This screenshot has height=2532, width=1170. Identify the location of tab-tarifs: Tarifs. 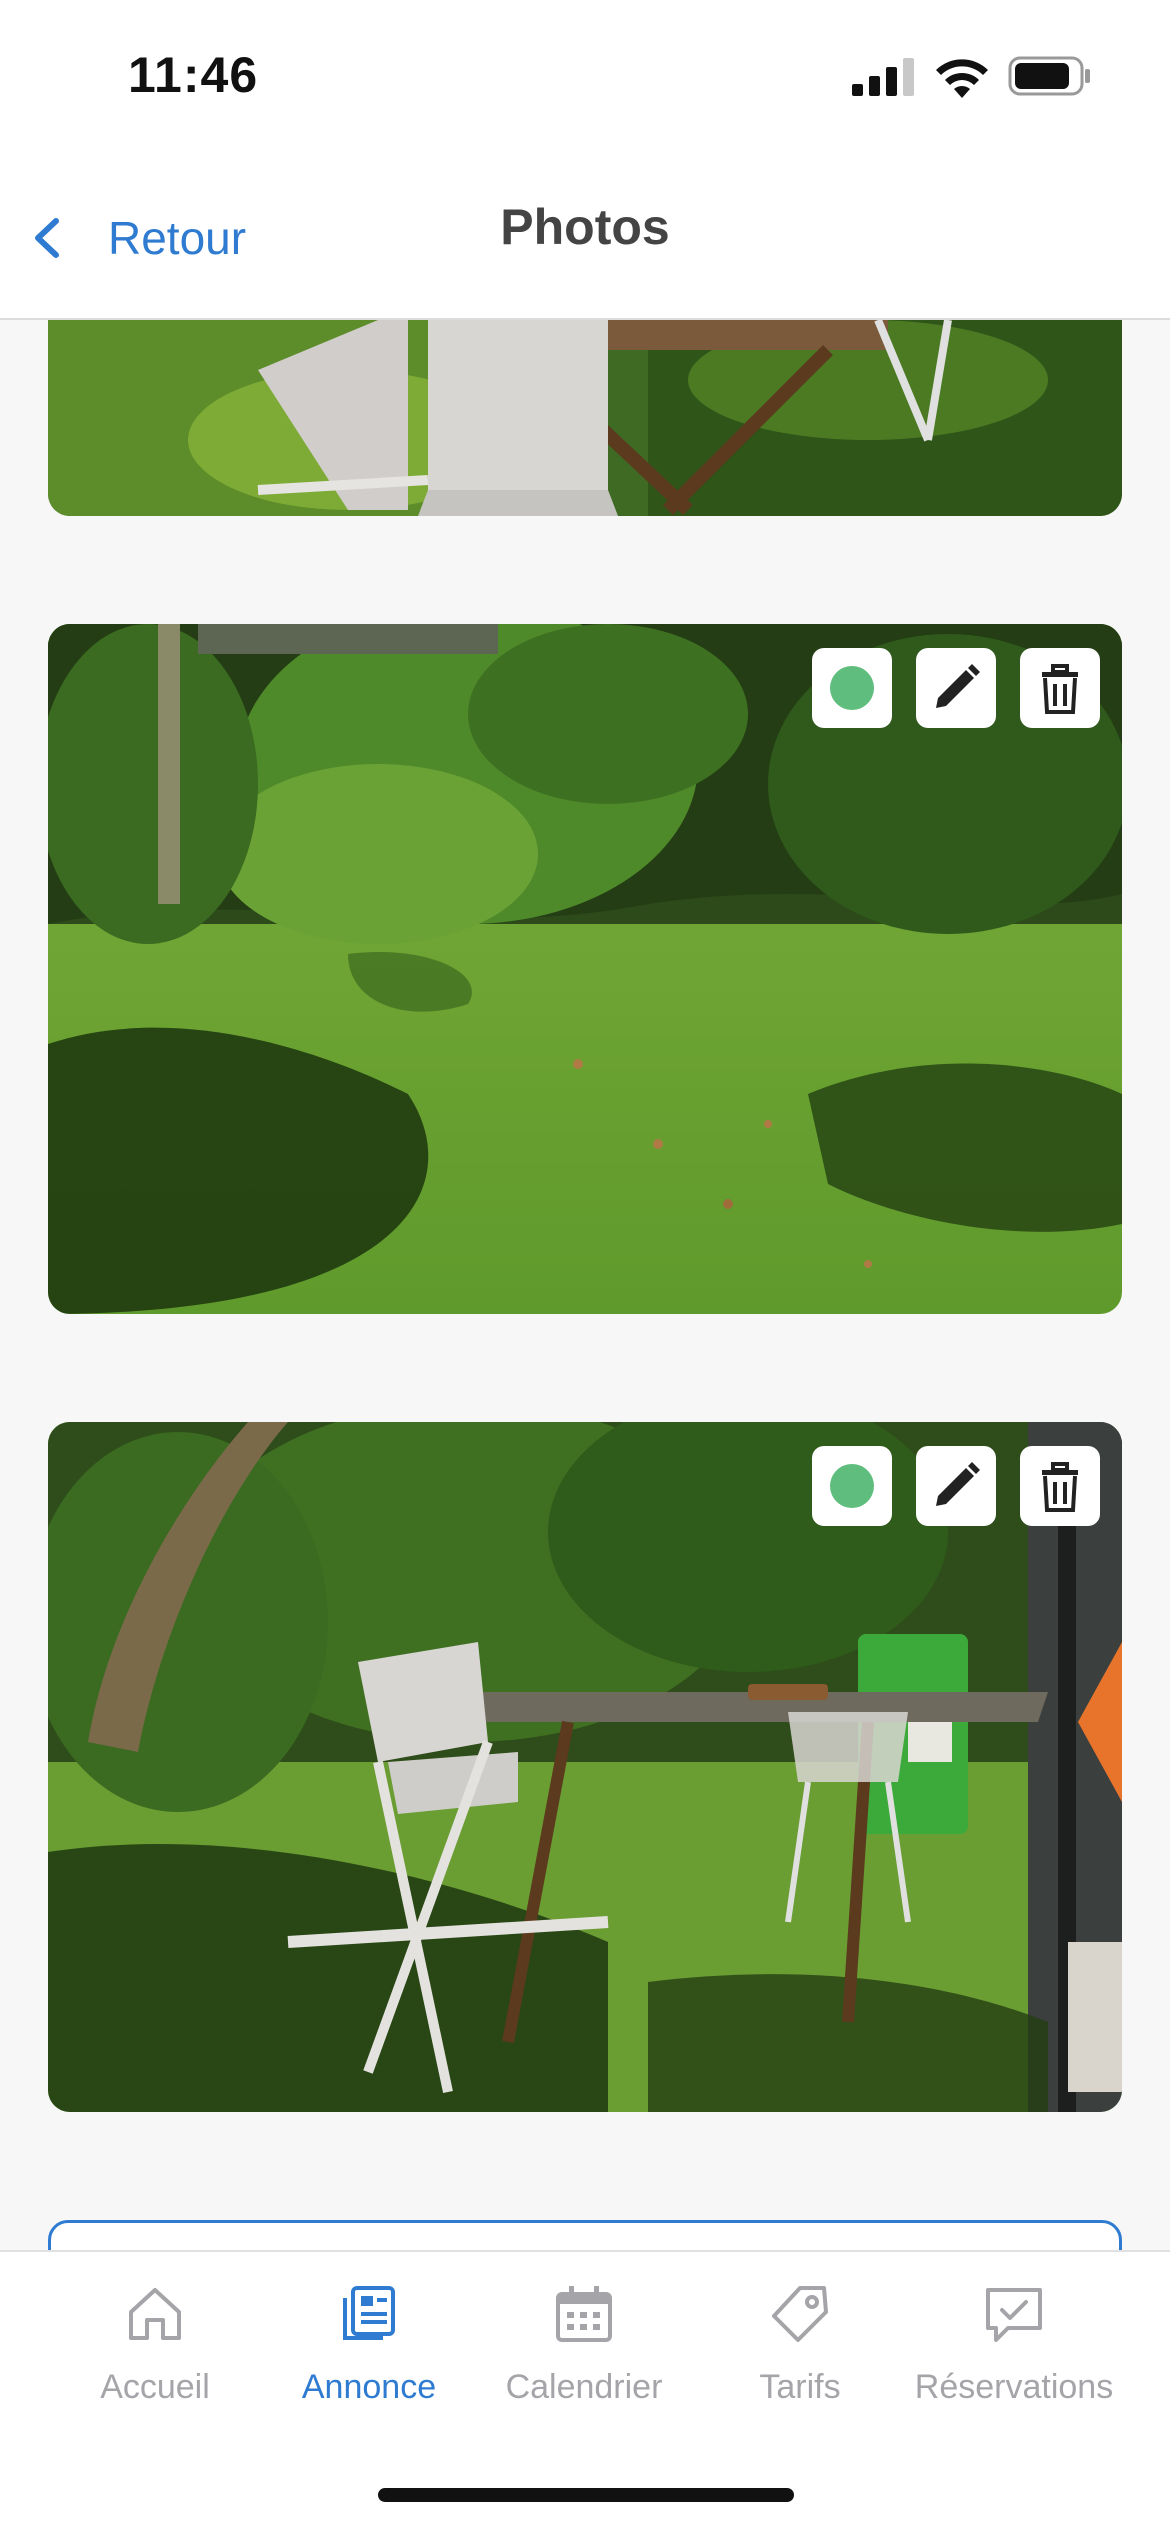
(800, 2344).